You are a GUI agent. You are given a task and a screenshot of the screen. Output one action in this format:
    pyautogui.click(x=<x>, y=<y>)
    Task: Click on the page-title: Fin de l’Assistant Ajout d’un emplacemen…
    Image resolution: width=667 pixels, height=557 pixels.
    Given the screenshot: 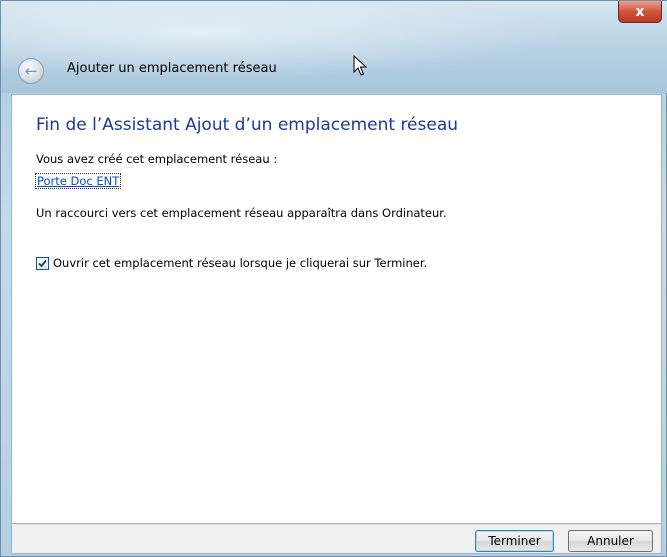 What is the action you would take?
    pyautogui.click(x=247, y=125)
    